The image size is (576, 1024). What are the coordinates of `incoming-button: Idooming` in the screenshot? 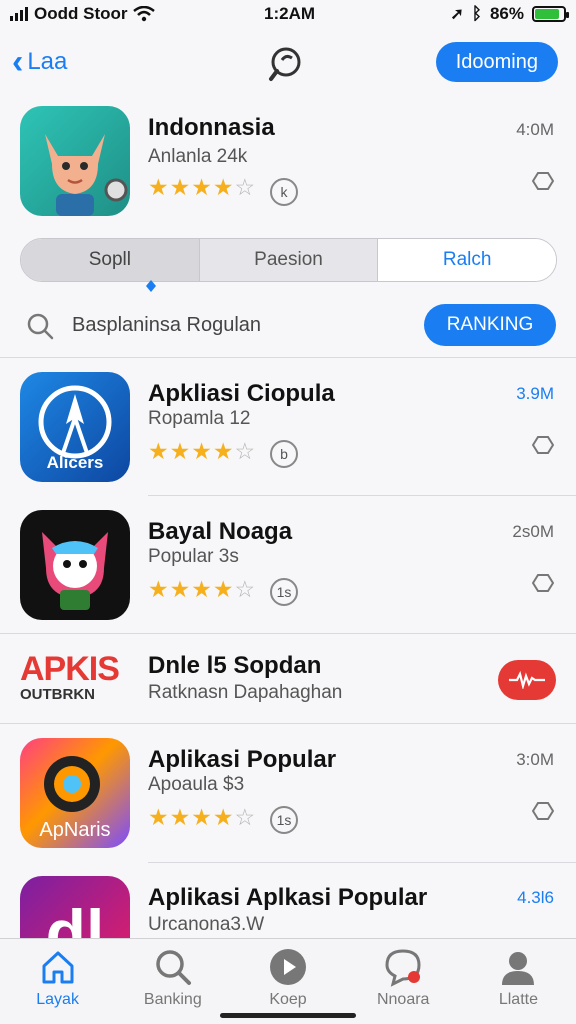 It's located at (496, 62).